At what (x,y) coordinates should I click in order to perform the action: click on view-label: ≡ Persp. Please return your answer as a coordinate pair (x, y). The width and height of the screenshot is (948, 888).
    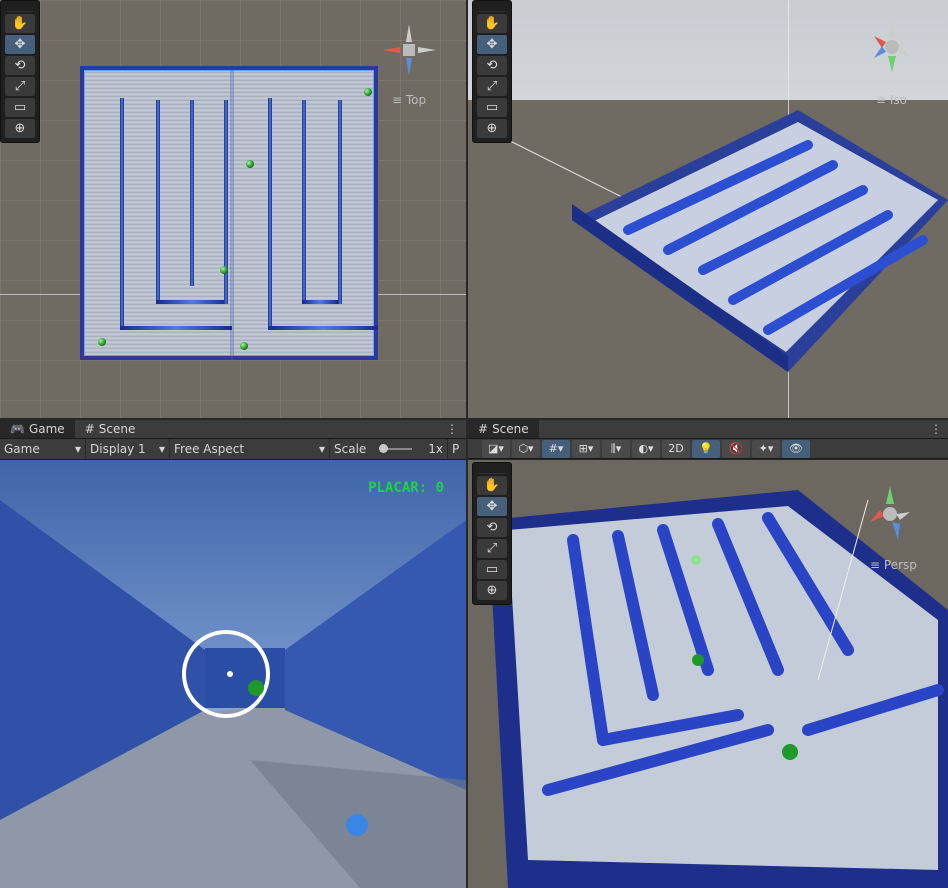
    Looking at the image, I should click on (893, 565).